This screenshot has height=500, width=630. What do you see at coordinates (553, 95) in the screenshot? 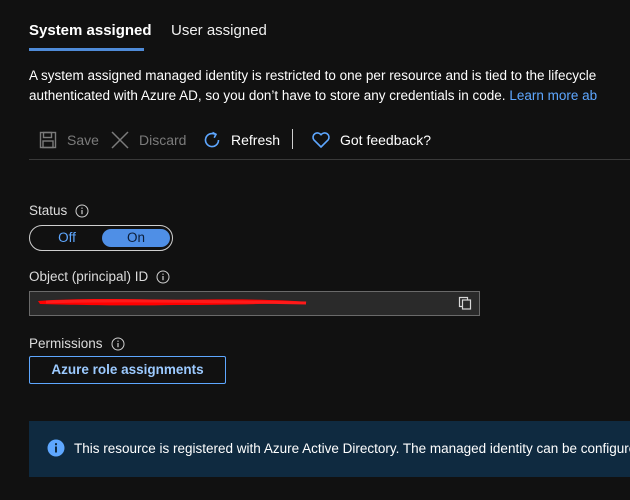
I see `learn-more-link: Learn more ab` at bounding box center [553, 95].